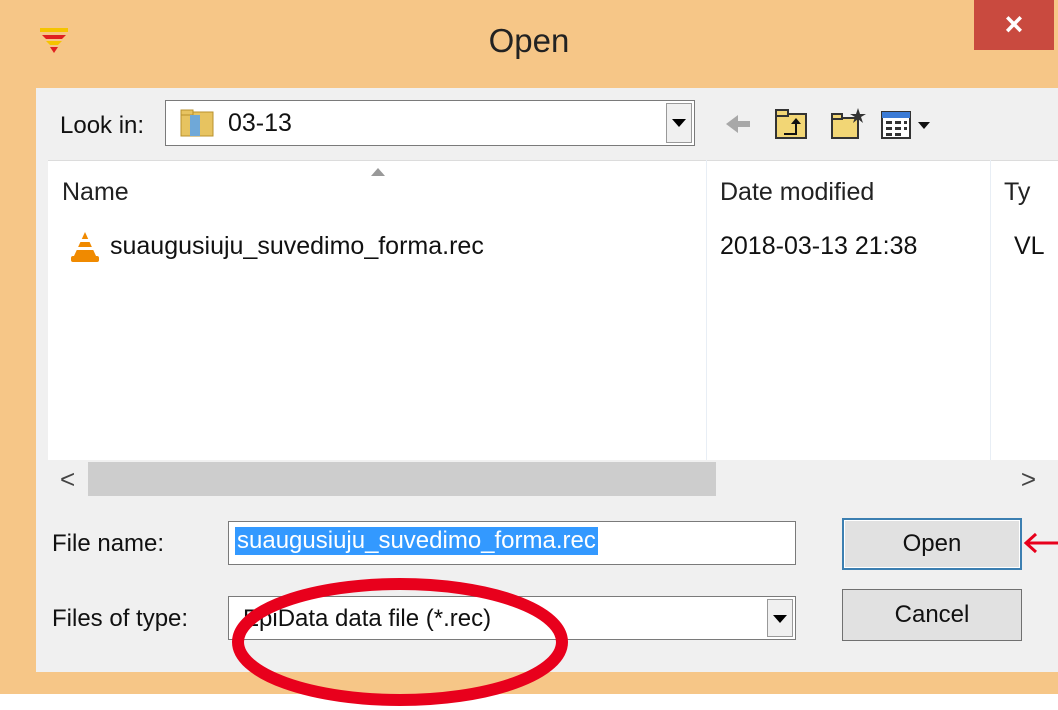 The height and width of the screenshot is (710, 1058). Describe the element at coordinates (529, 40) in the screenshot. I see `window-title: Open` at that location.